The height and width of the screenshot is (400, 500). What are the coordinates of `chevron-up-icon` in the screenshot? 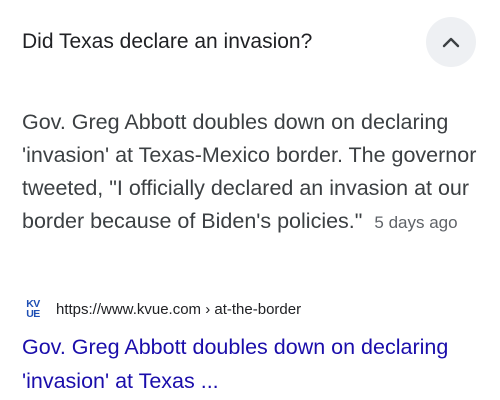 It's located at (451, 42).